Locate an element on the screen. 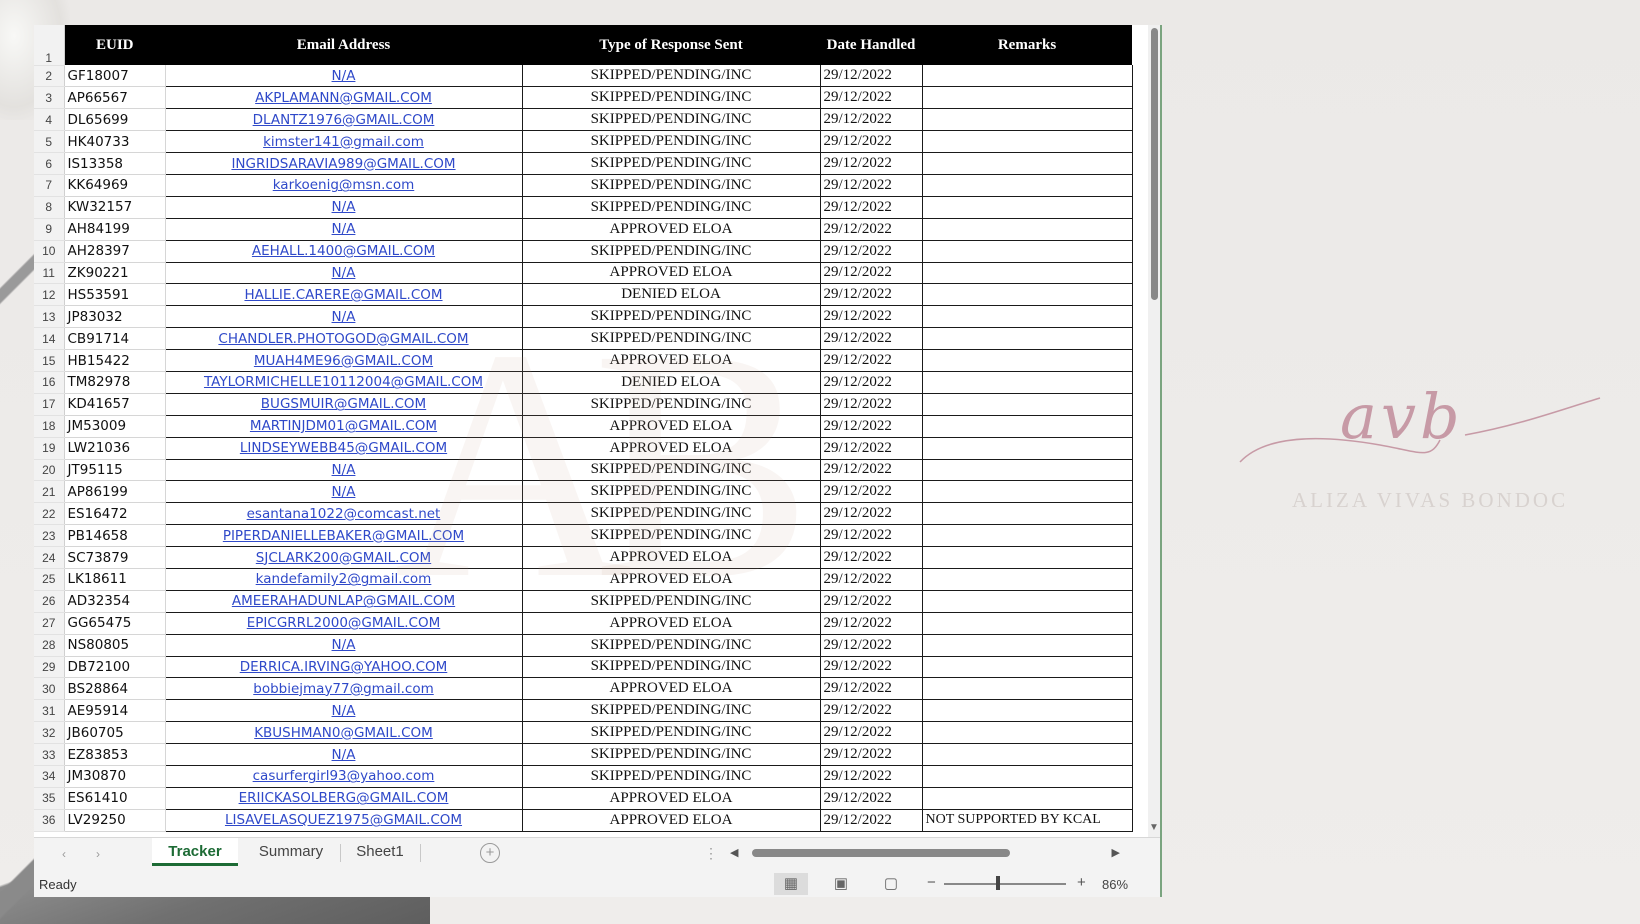  cell-email: CHANDLER.PHOTOGOD@GMAIL.COM is located at coordinates (343, 339).